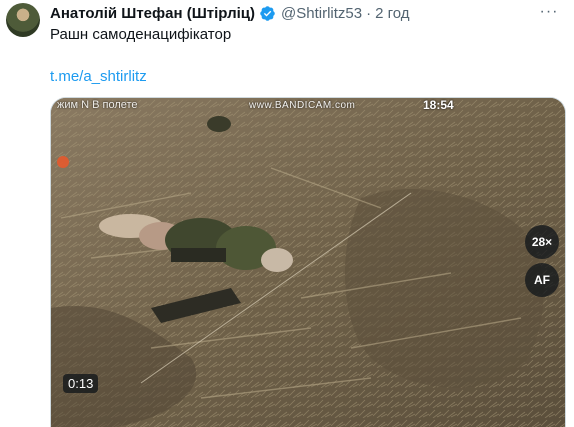 The width and height of the screenshot is (574, 427). What do you see at coordinates (23, 20) in the screenshot?
I see `avatar` at bounding box center [23, 20].